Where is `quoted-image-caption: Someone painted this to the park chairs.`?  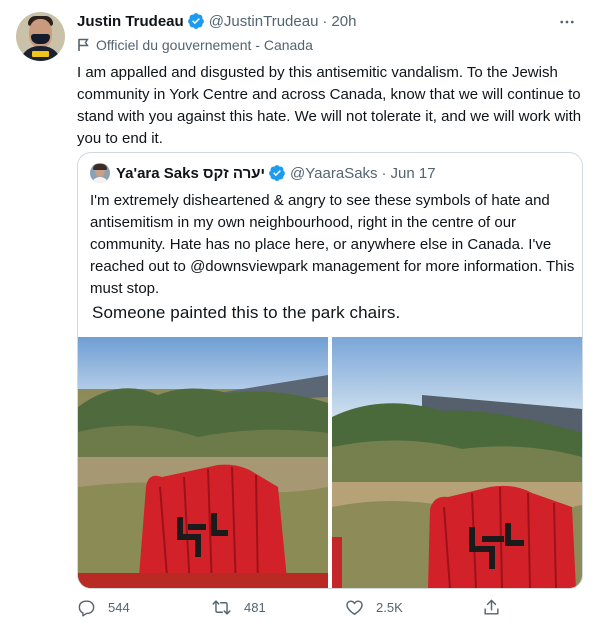
quoted-image-caption: Someone painted this to the park chairs. is located at coordinates (246, 312).